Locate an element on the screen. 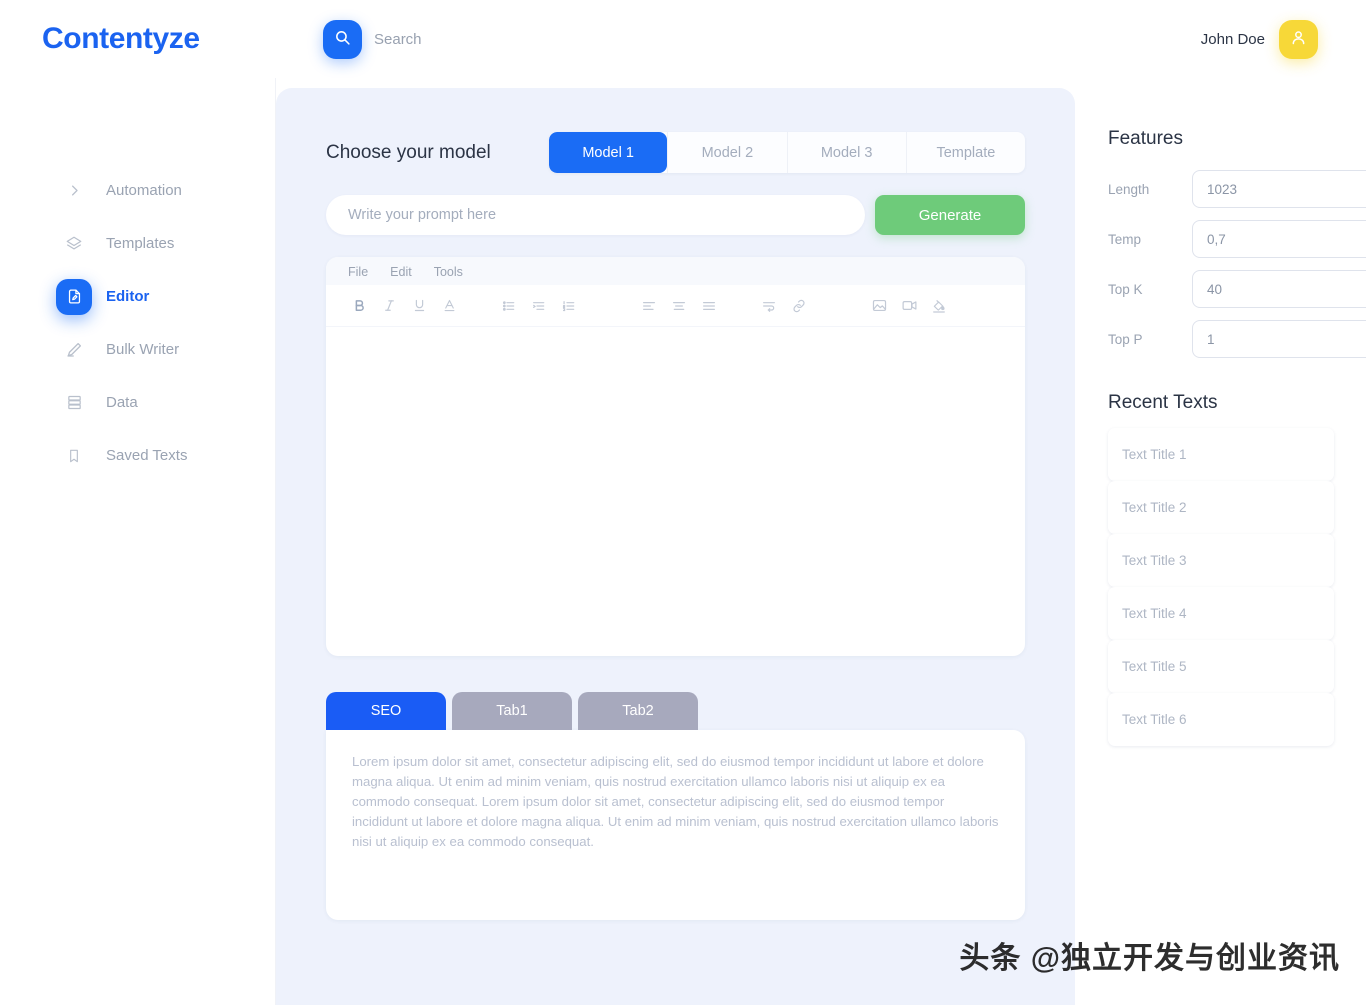 Image resolution: width=1366 pixels, height=1005 pixels. text-color-icon is located at coordinates (449, 306).